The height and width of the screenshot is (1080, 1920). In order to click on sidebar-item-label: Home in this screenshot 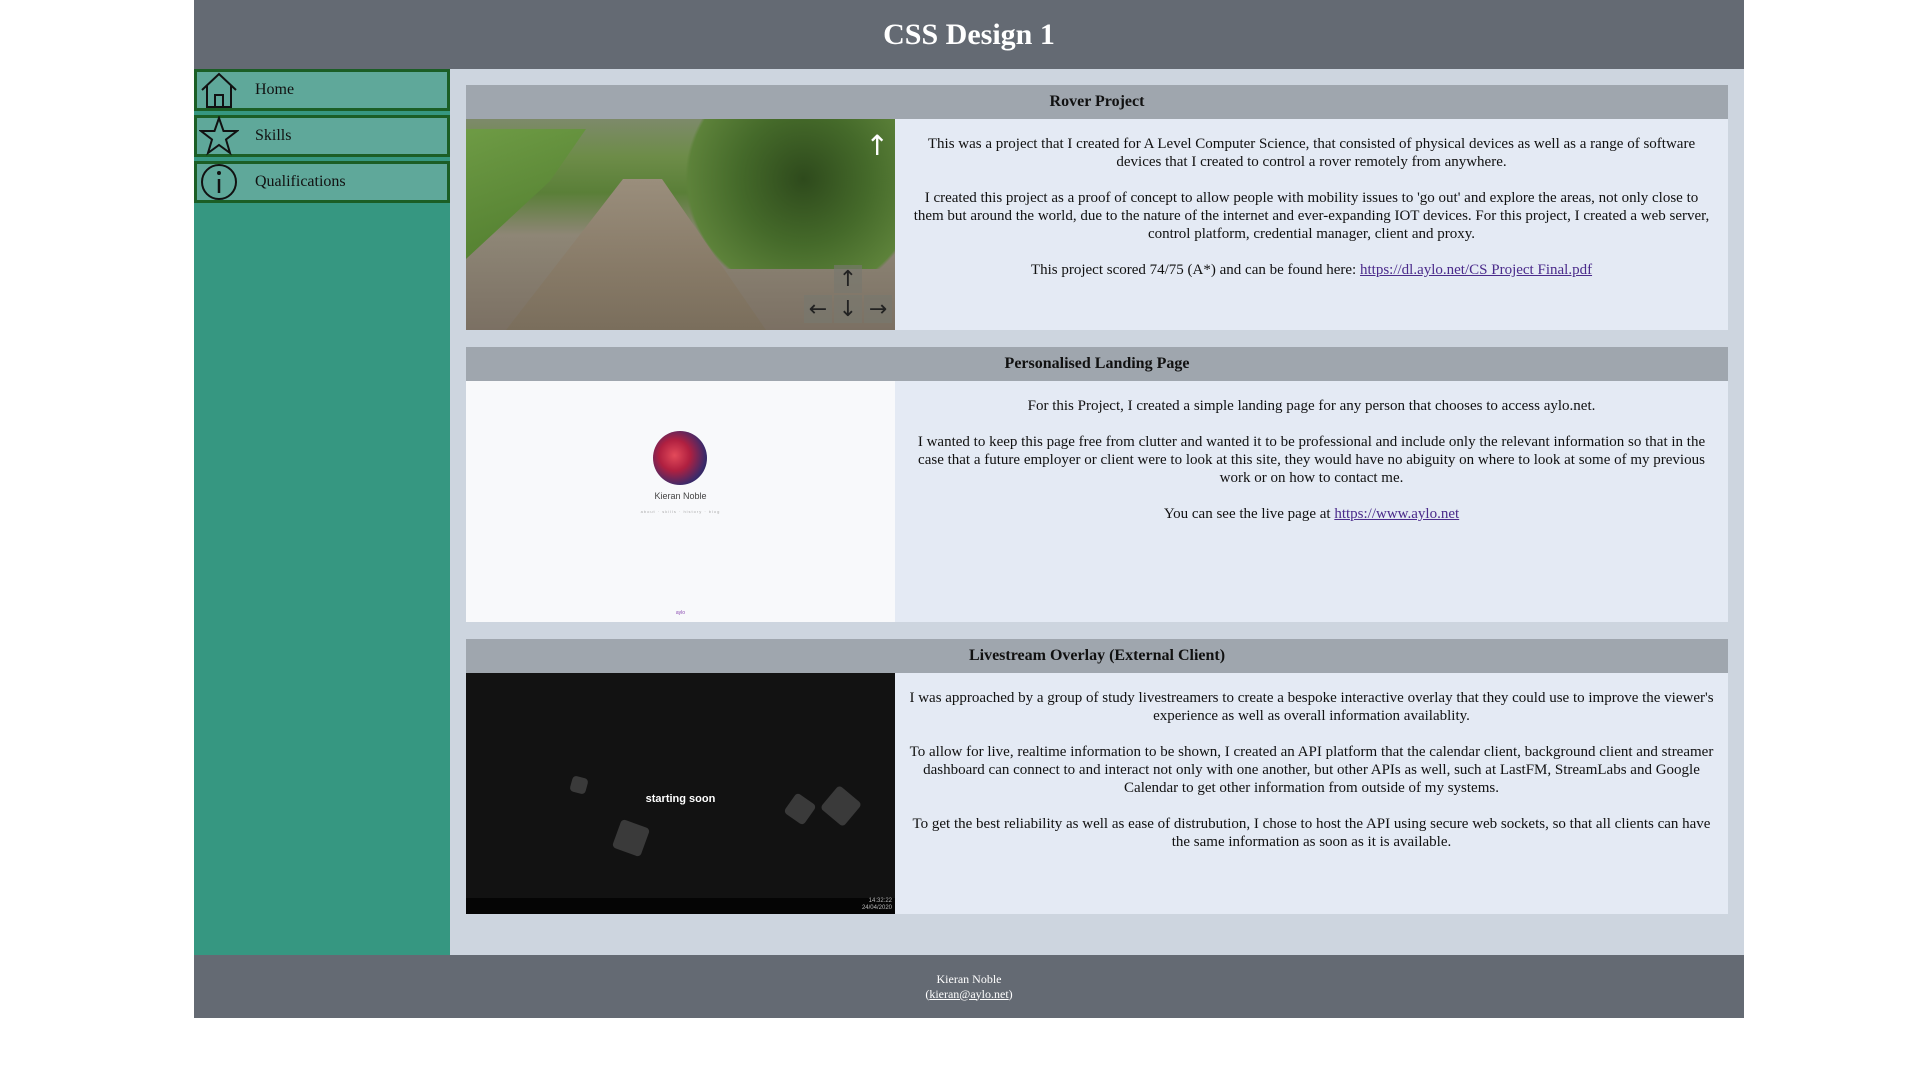, I will do `click(275, 89)`.